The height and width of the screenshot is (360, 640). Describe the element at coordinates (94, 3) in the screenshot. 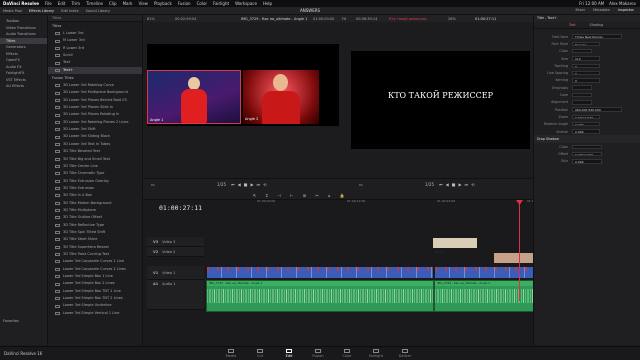

I see `menu-timeline: Timeline` at that location.